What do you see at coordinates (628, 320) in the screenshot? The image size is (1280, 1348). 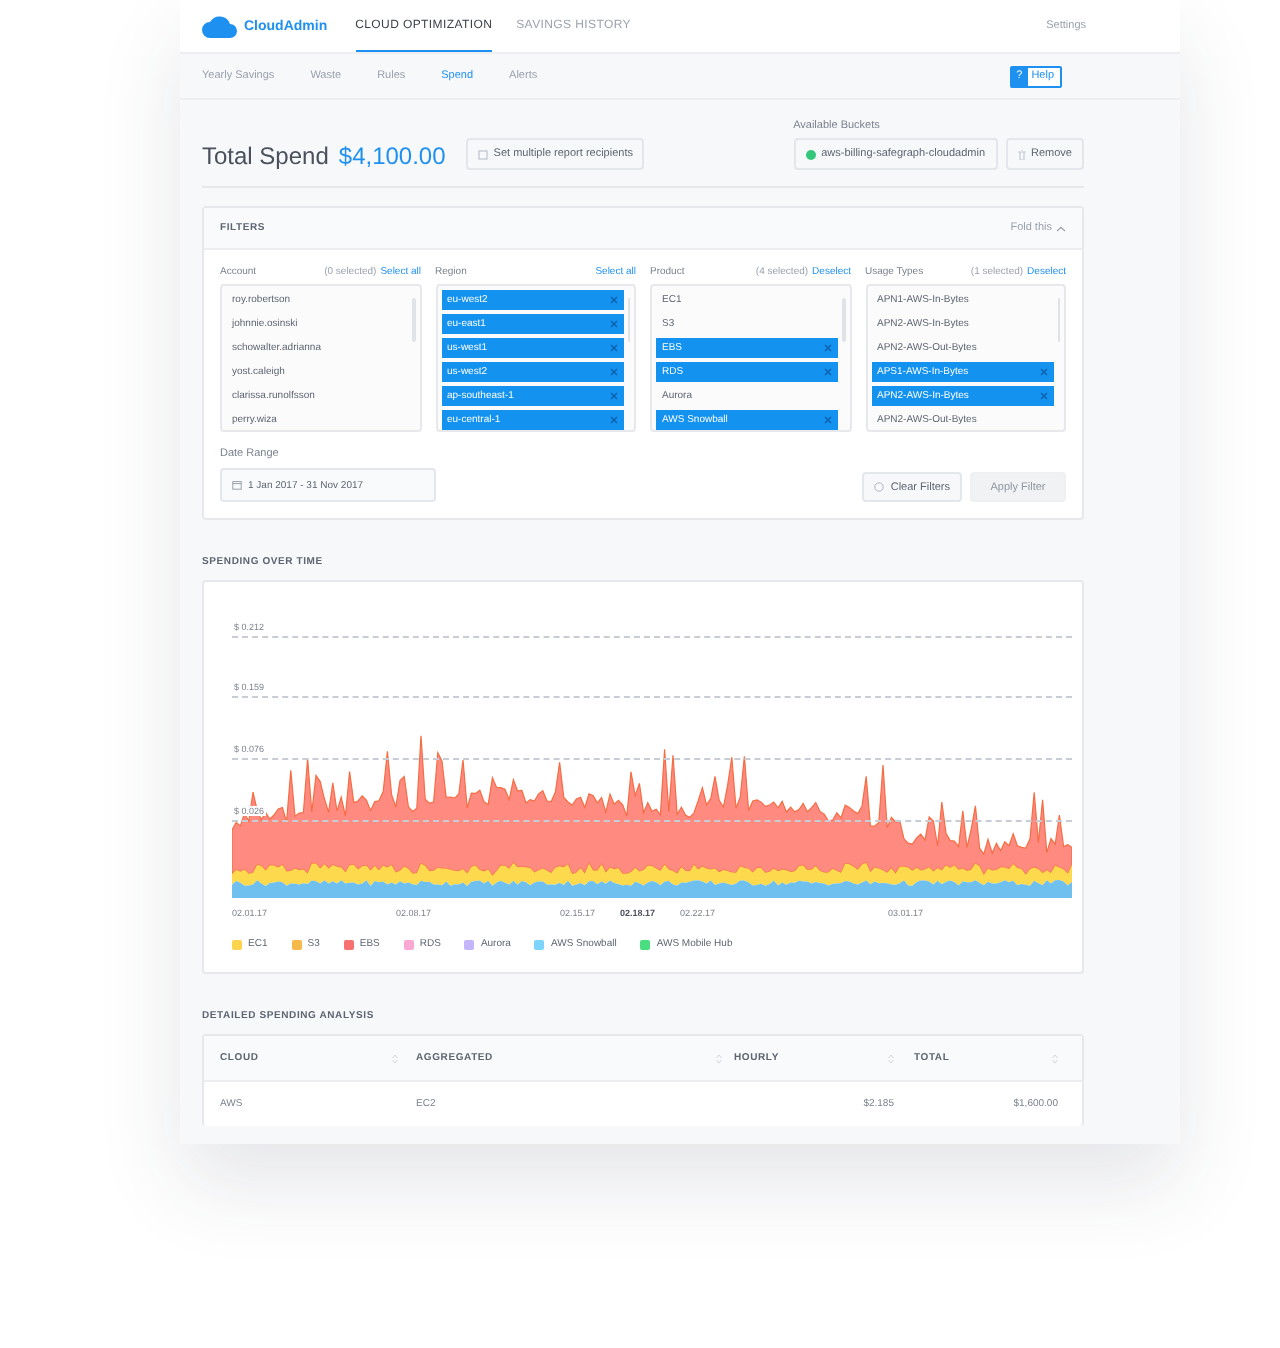 I see `scrollbar` at bounding box center [628, 320].